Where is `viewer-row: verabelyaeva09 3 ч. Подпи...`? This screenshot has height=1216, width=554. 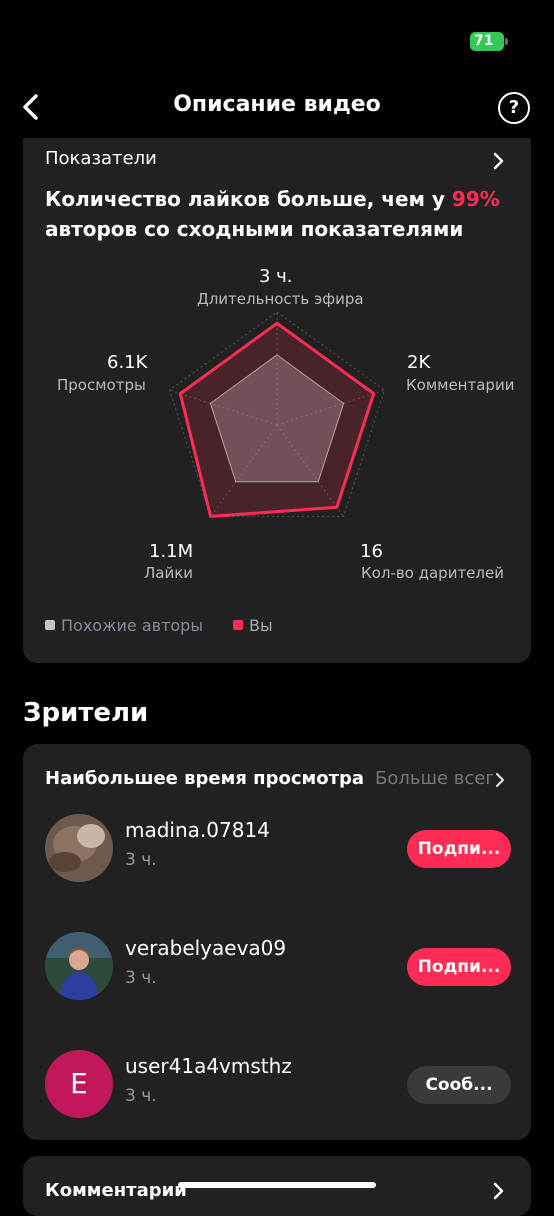 viewer-row: verabelyaeva09 3 ч. Подпи... is located at coordinates (278, 967).